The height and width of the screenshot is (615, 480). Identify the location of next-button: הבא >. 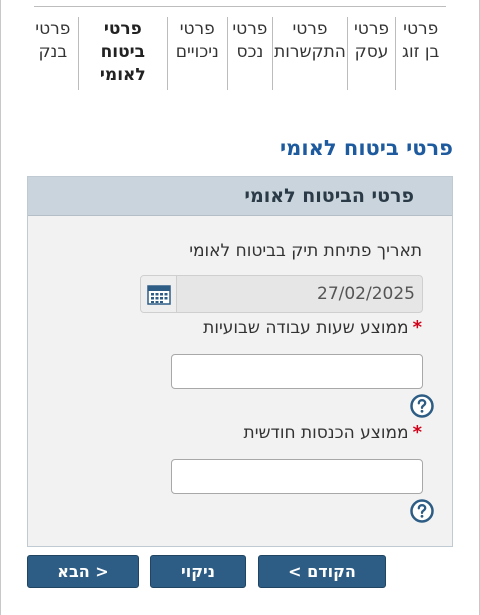
(83, 571).